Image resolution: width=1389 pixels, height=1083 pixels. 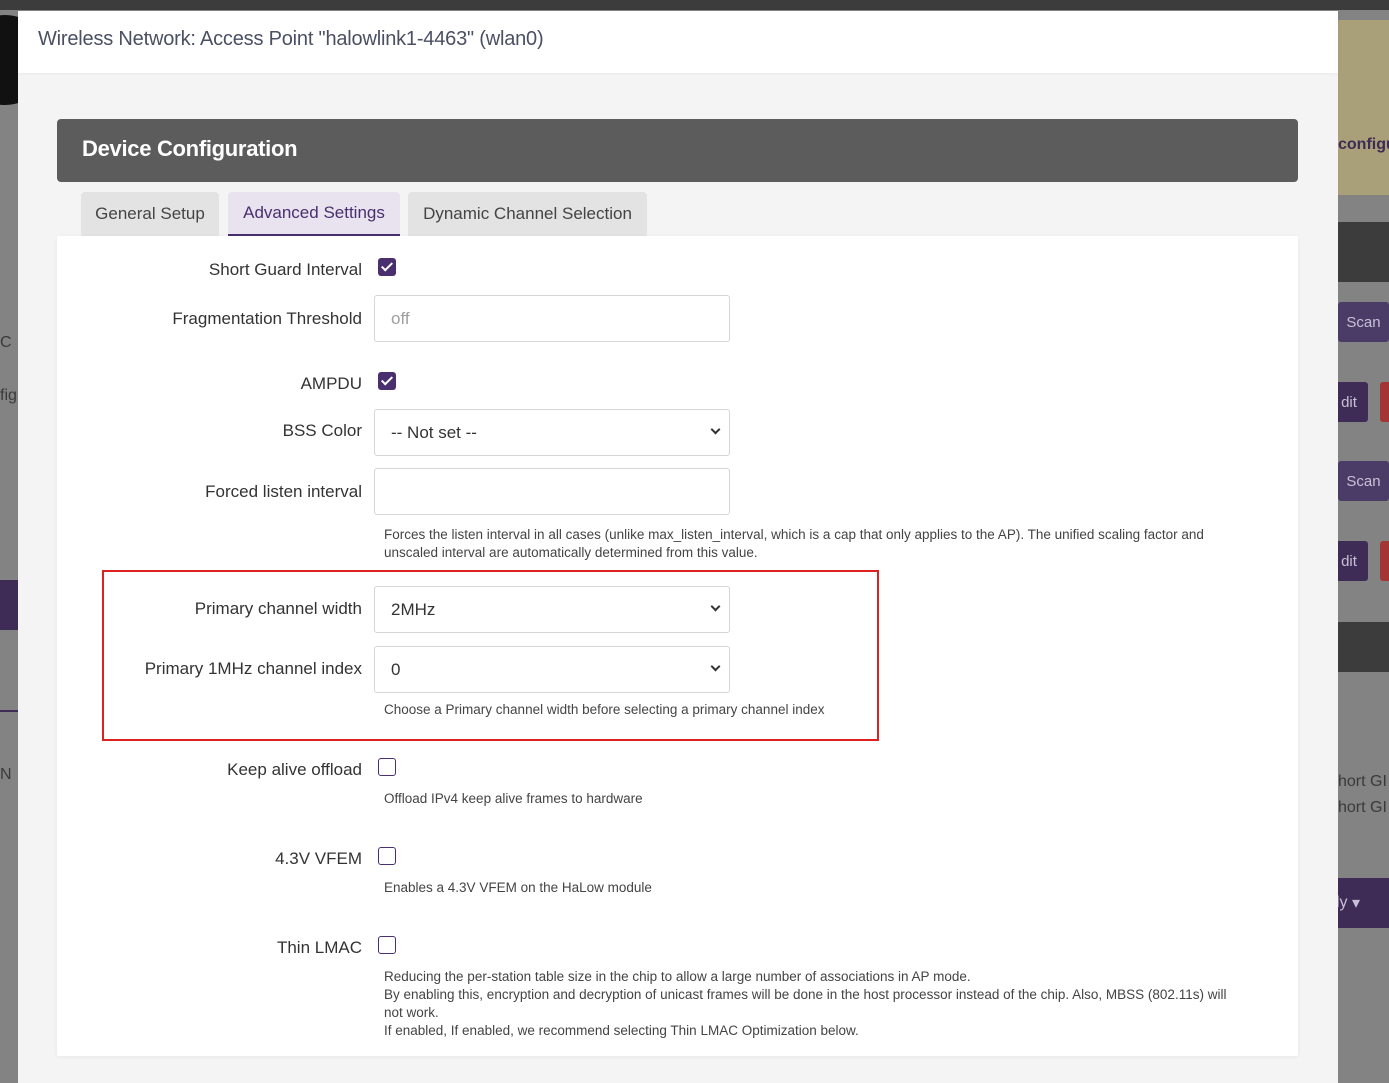 I want to click on short-guard-interval-label: Short Guard Interval, so click(x=285, y=269).